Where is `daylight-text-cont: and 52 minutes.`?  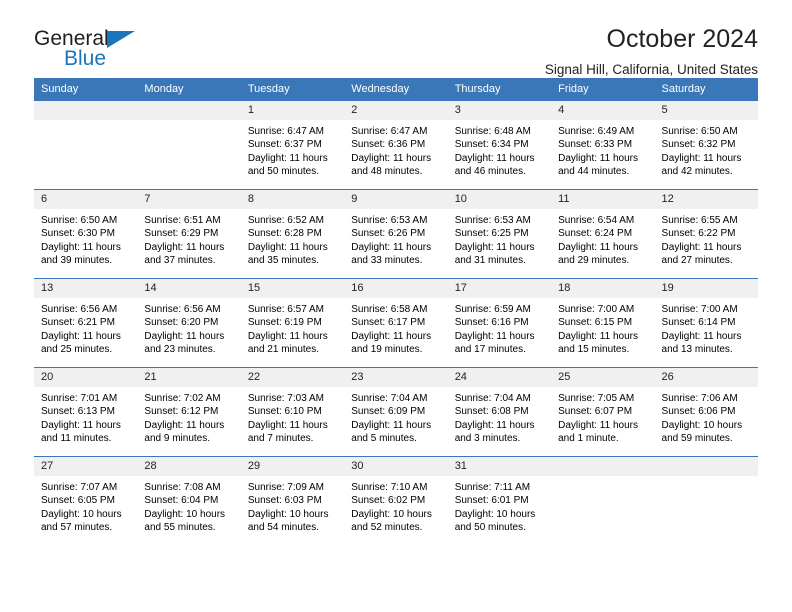 daylight-text-cont: and 52 minutes. is located at coordinates (387, 528).